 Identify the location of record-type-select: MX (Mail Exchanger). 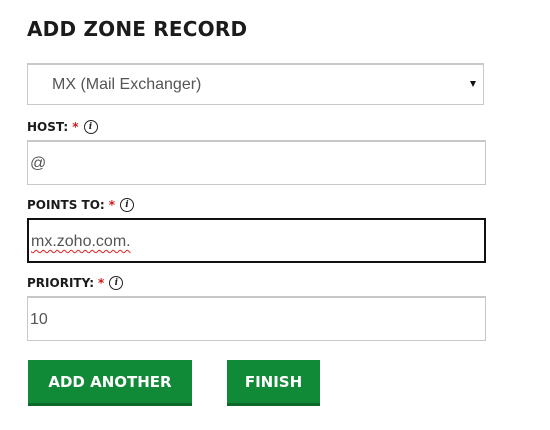
(255, 84).